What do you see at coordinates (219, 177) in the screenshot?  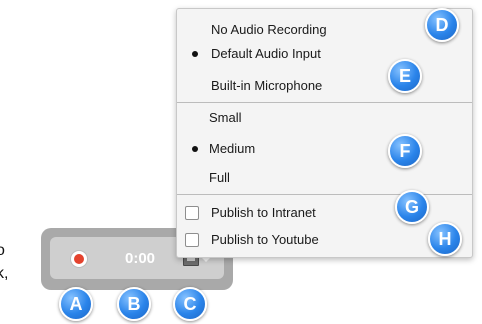 I see `menu-item-label: Full` at bounding box center [219, 177].